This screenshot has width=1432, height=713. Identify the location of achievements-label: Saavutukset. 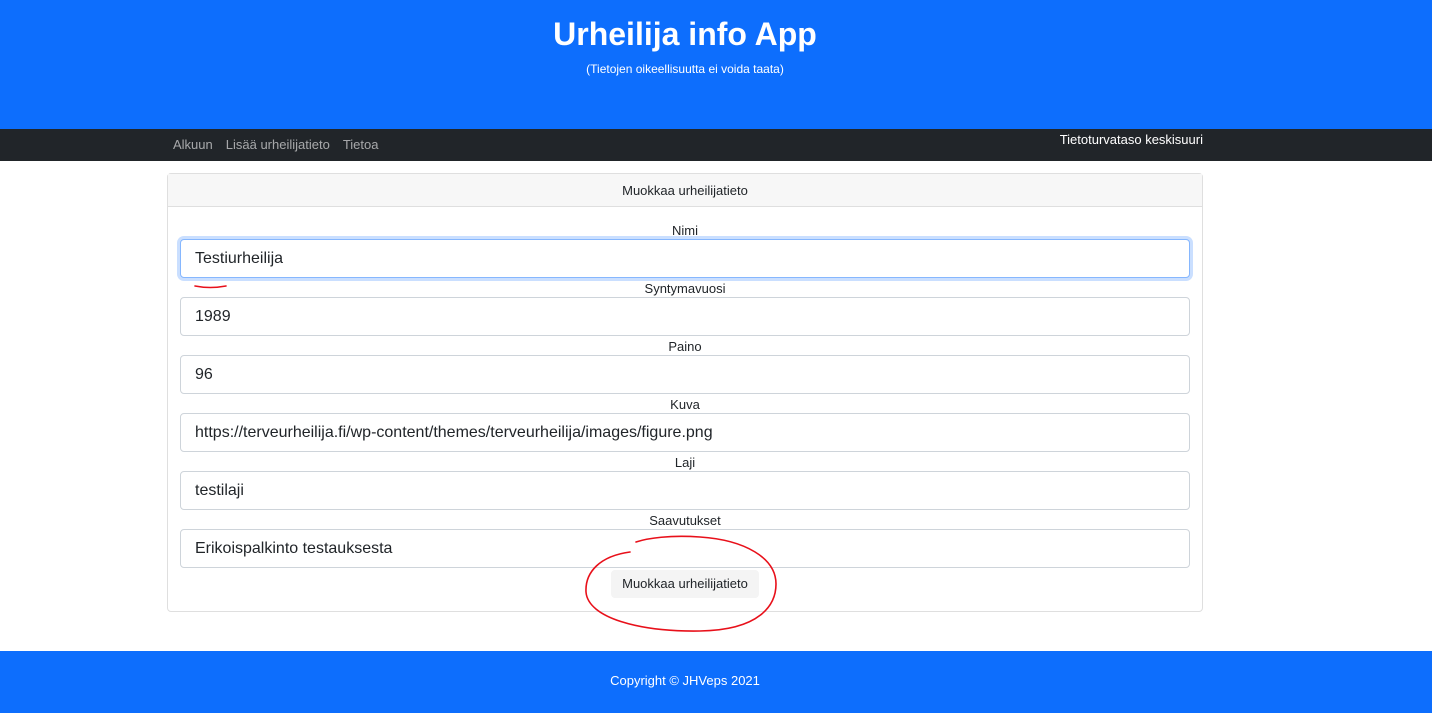
(685, 520).